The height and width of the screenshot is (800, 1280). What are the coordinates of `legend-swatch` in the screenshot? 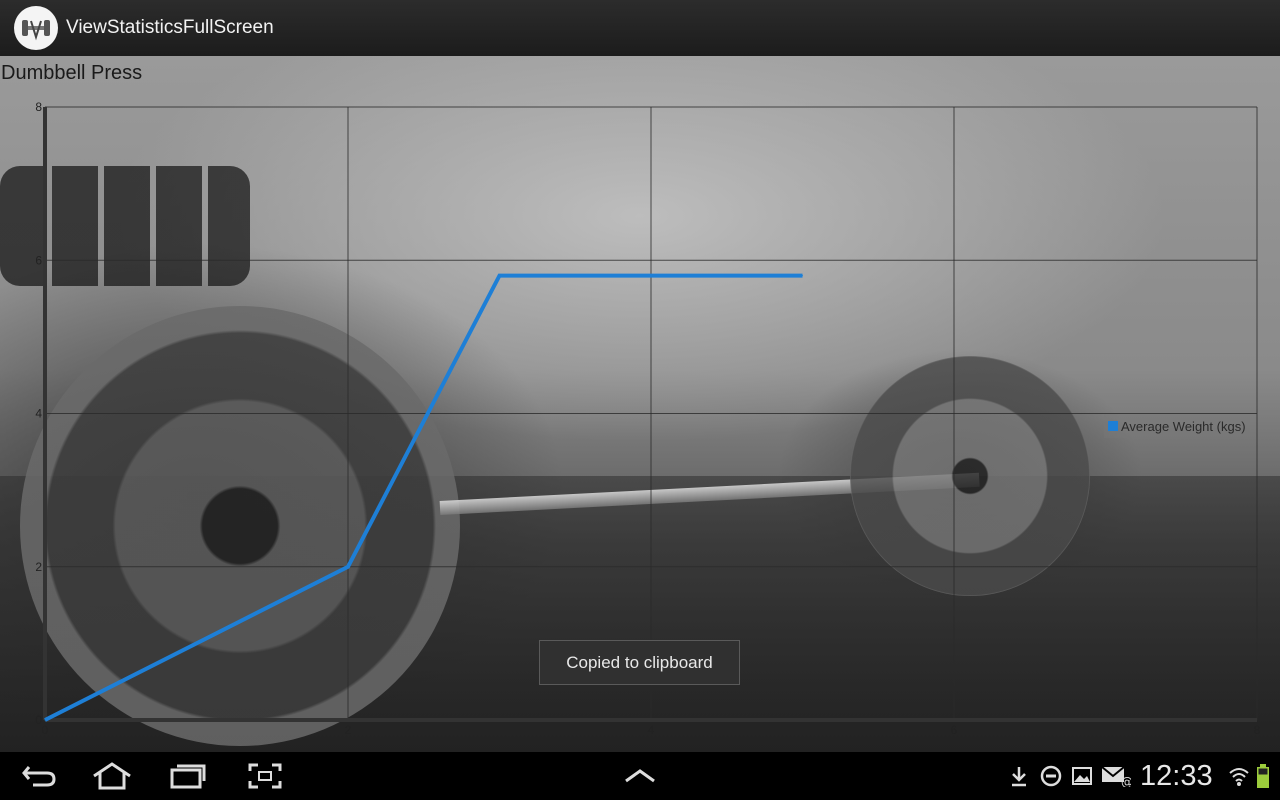 It's located at (1113, 426).